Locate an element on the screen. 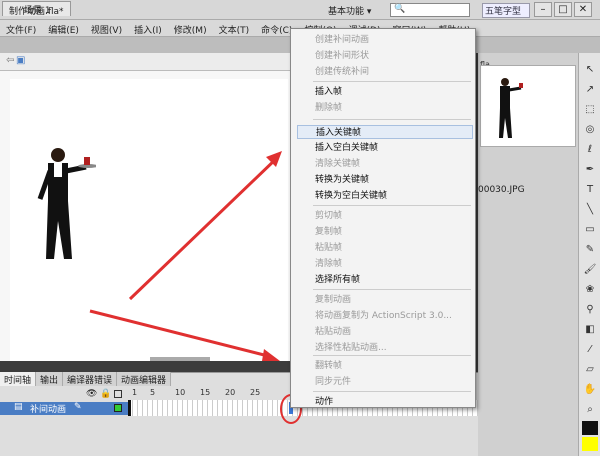 This screenshot has width=600, height=456. context-menu-item: 粘贴动画 is located at coordinates (383, 332).